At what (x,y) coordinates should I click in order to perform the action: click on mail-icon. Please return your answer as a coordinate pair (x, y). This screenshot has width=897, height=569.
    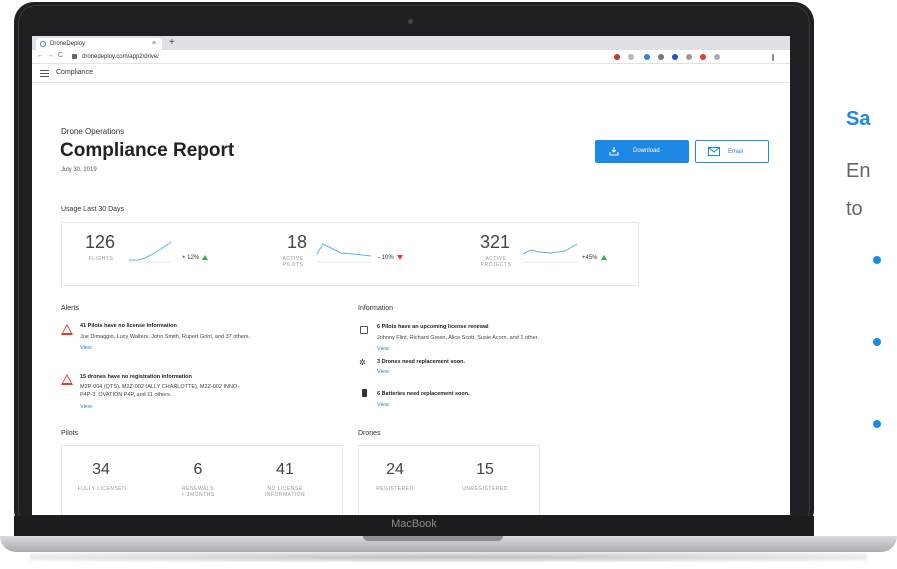
    Looking at the image, I should click on (714, 151).